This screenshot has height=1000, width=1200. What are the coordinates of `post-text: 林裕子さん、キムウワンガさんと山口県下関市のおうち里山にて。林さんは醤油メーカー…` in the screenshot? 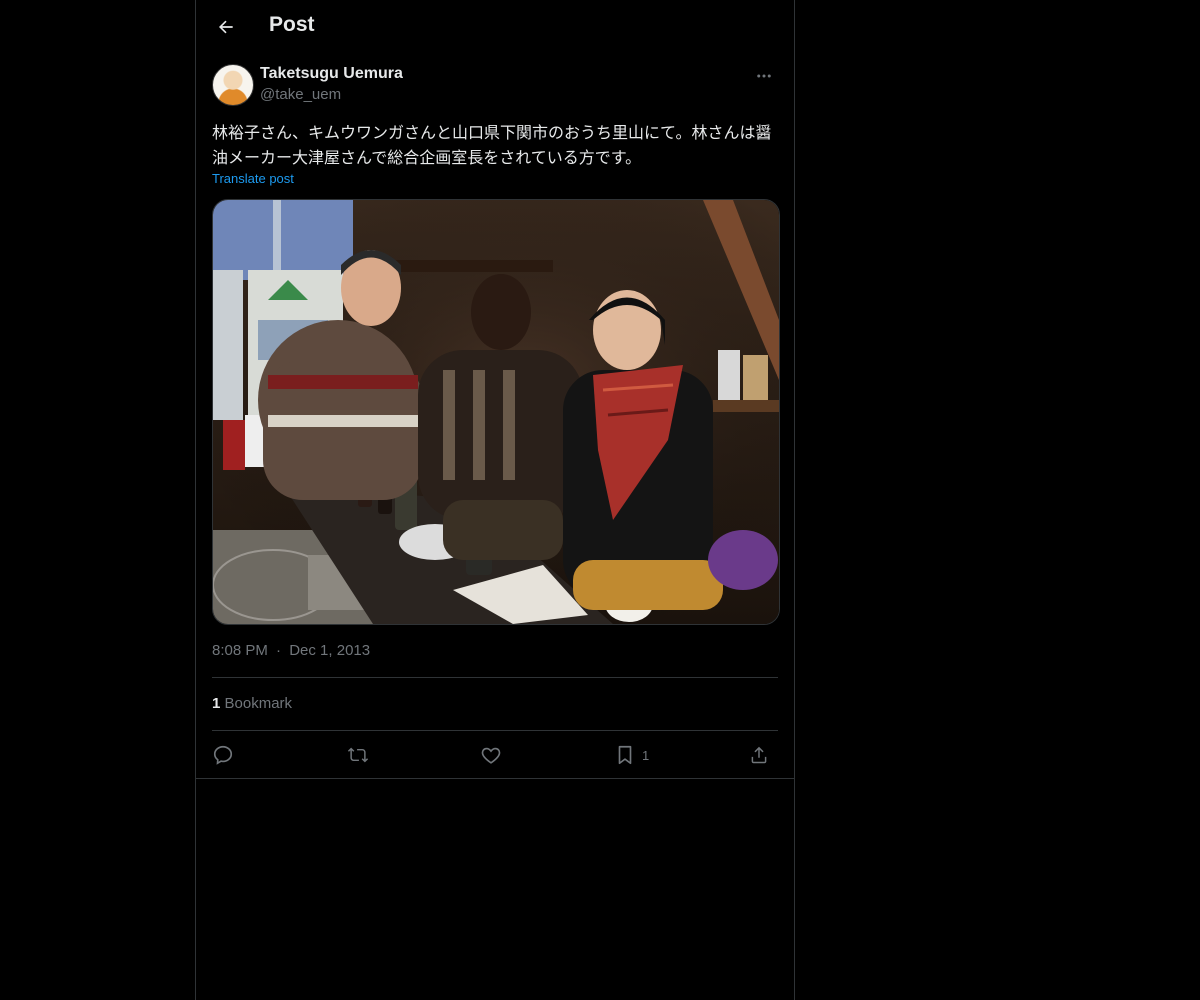 It's located at (492, 145).